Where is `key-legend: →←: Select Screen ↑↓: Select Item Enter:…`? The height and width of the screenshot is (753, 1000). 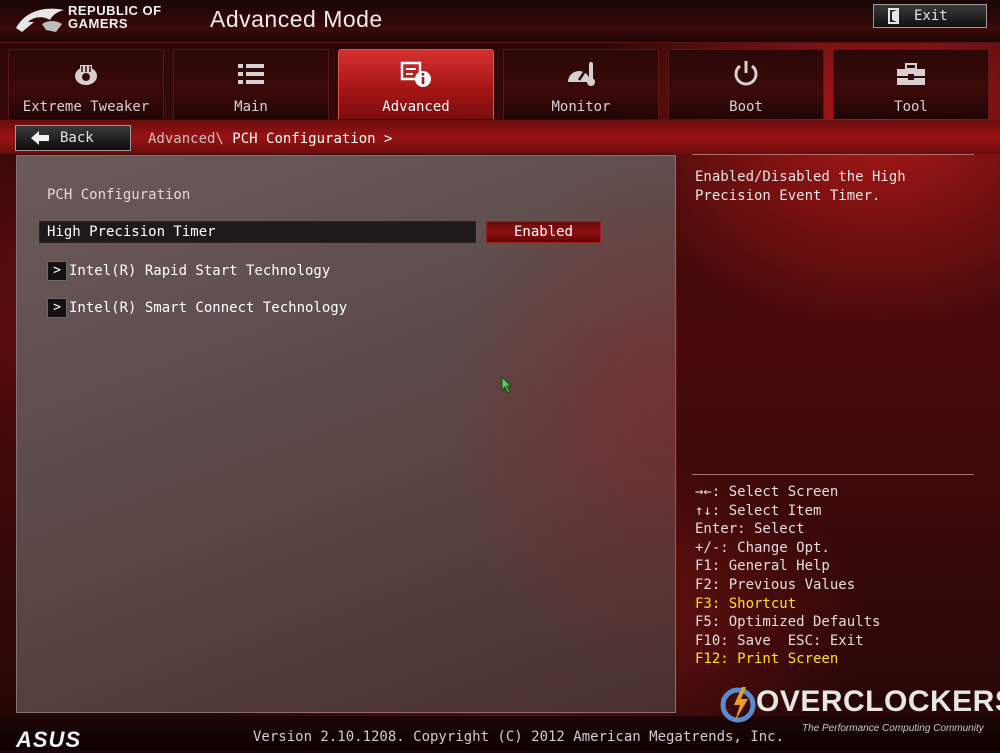
key-legend: →←: Select Screen ↑↓: Select Item Enter:… is located at coordinates (787, 576).